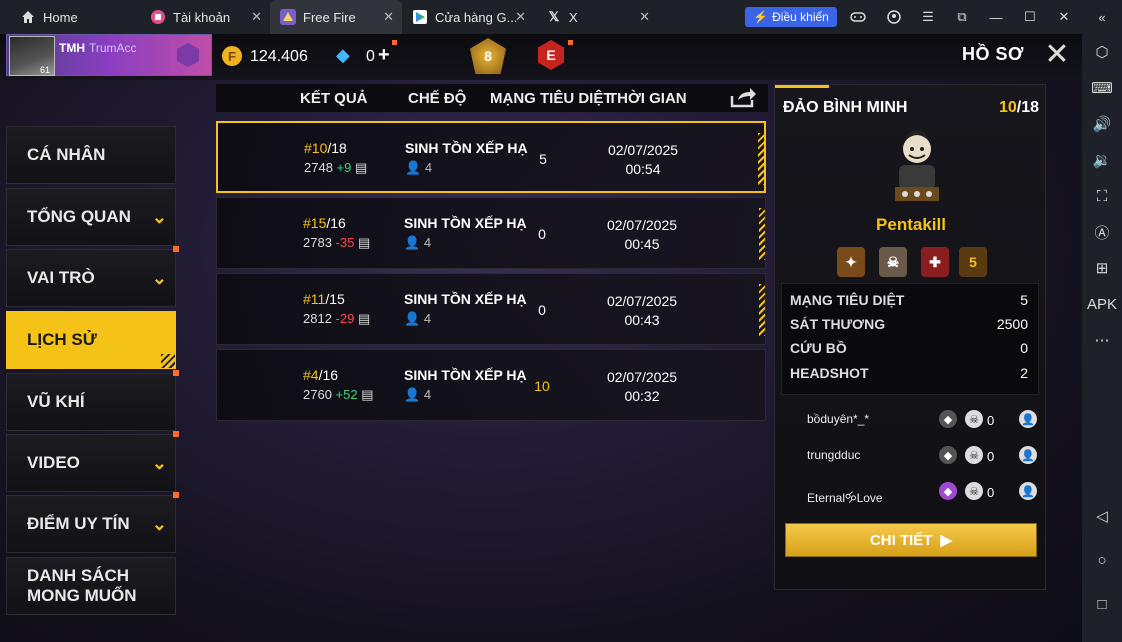 The width and height of the screenshot is (1122, 642). I want to click on gold-coin-icon: F, so click(232, 56).